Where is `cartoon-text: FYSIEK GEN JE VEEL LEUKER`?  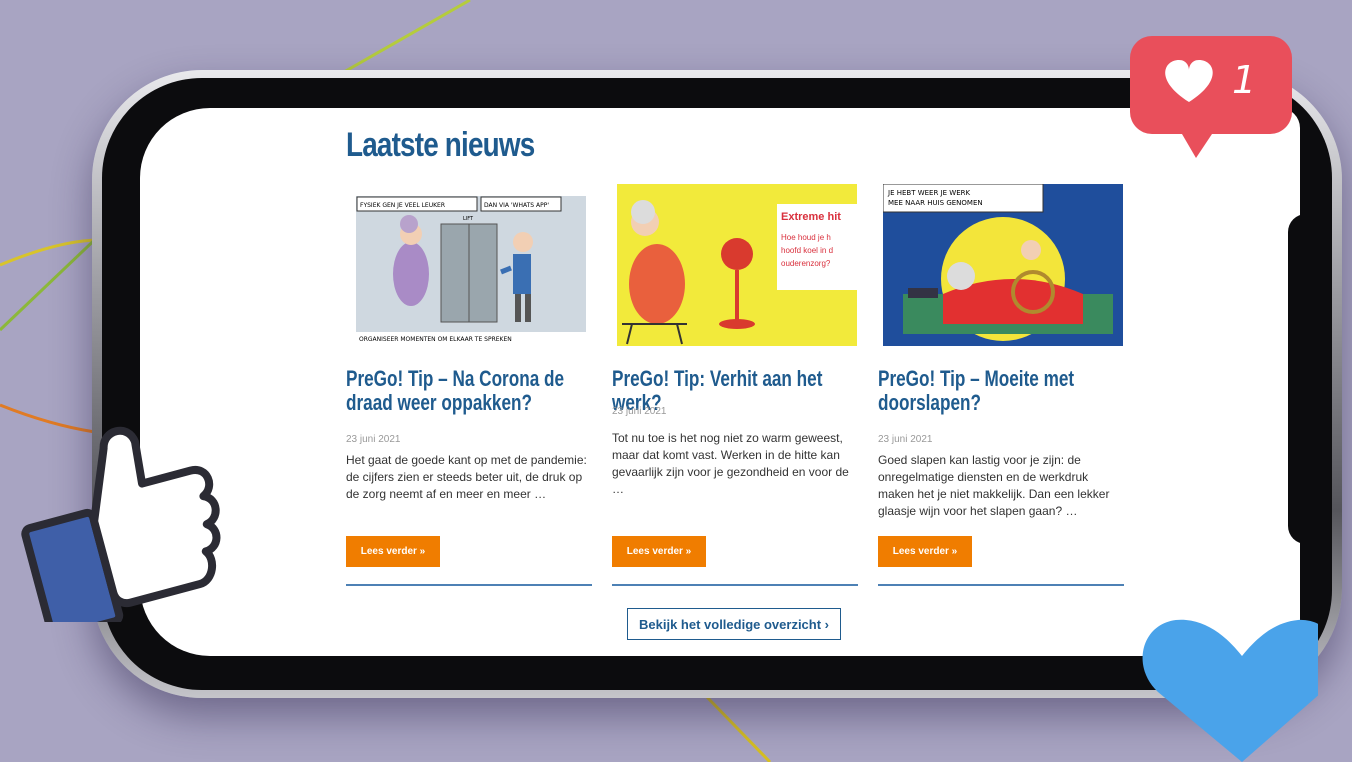 cartoon-text: FYSIEK GEN JE VEEL LEUKER is located at coordinates (402, 205).